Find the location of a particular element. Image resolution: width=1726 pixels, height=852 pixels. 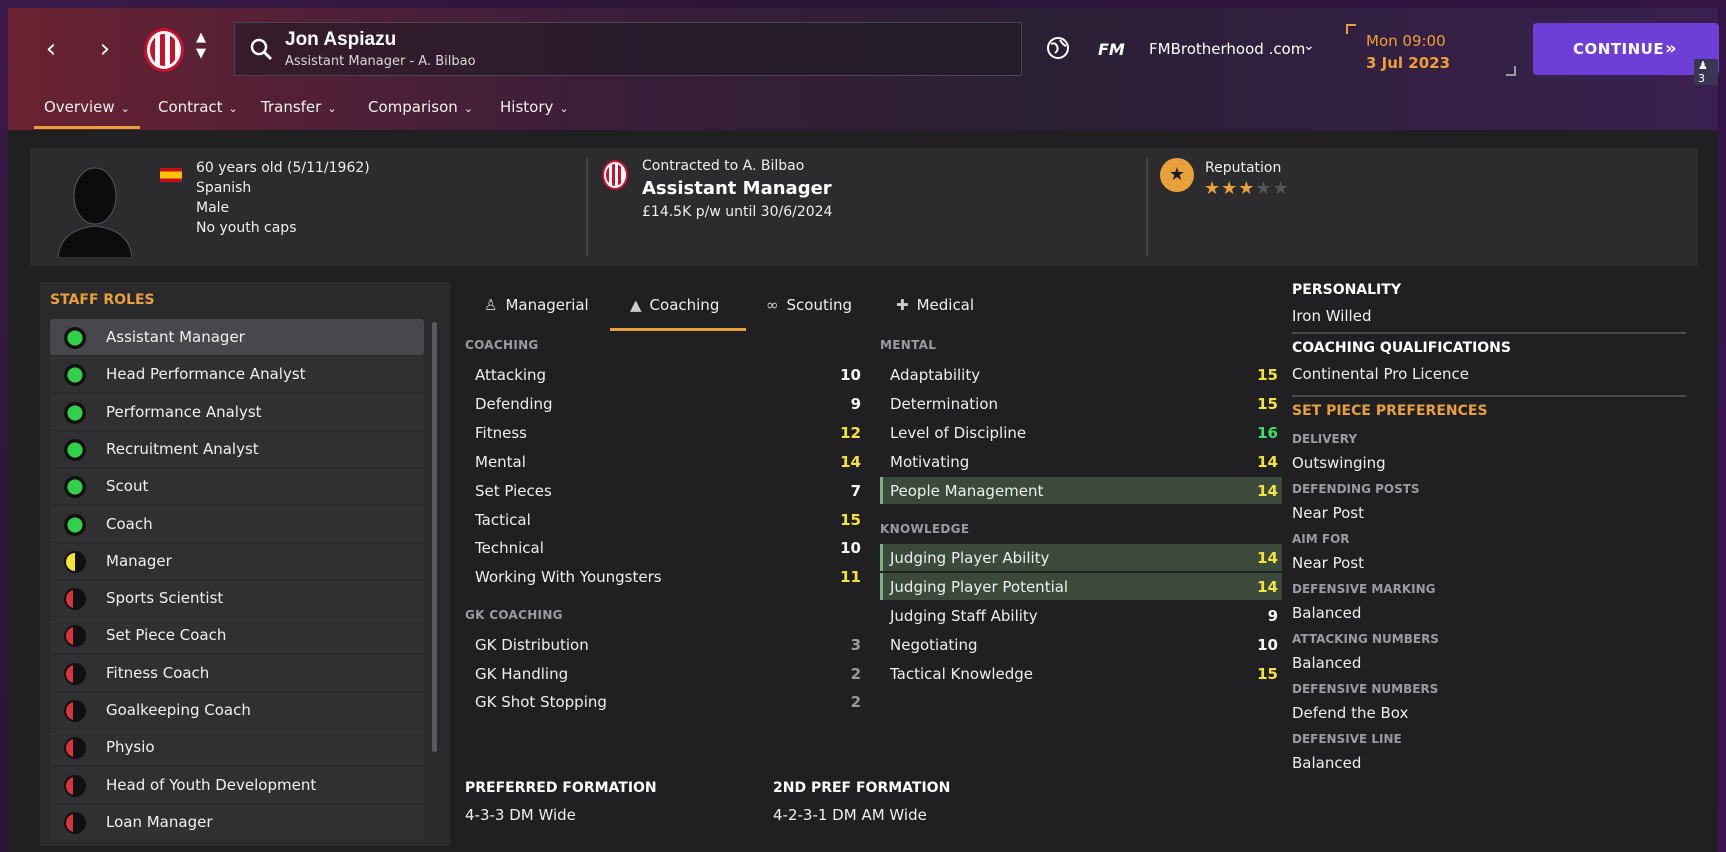

attribute-row-working-with-youngsters: Working With Youngsters 11 is located at coordinates (665, 576).